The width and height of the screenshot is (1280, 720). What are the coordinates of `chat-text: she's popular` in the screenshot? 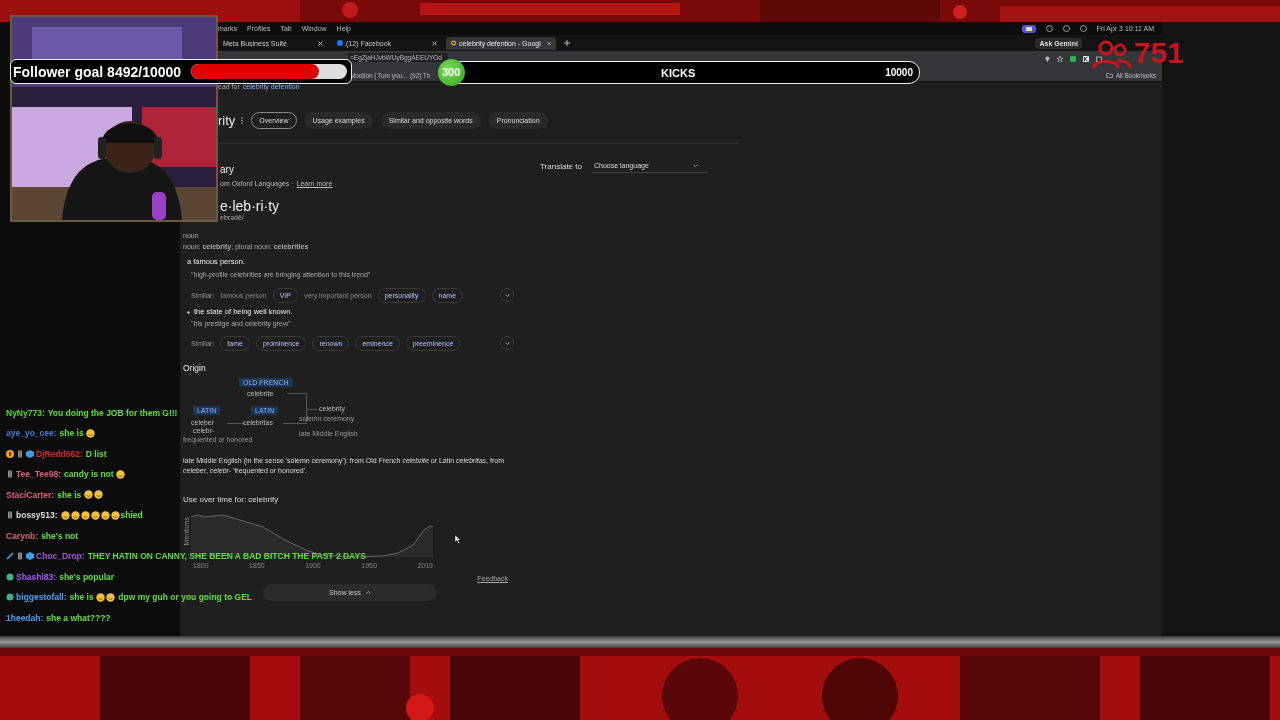 It's located at (87, 576).